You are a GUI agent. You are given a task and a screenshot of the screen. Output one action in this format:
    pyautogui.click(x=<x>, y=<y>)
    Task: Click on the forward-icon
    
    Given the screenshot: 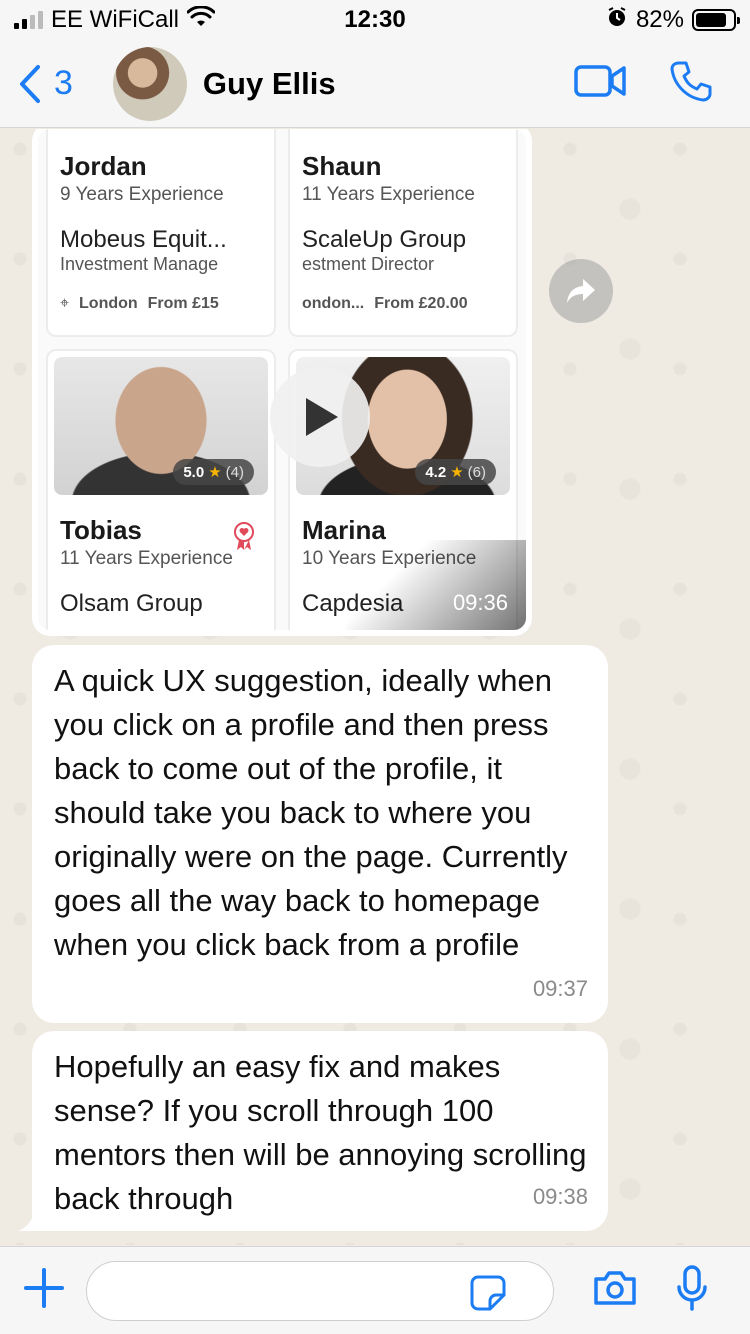 What is the action you would take?
    pyautogui.click(x=581, y=291)
    